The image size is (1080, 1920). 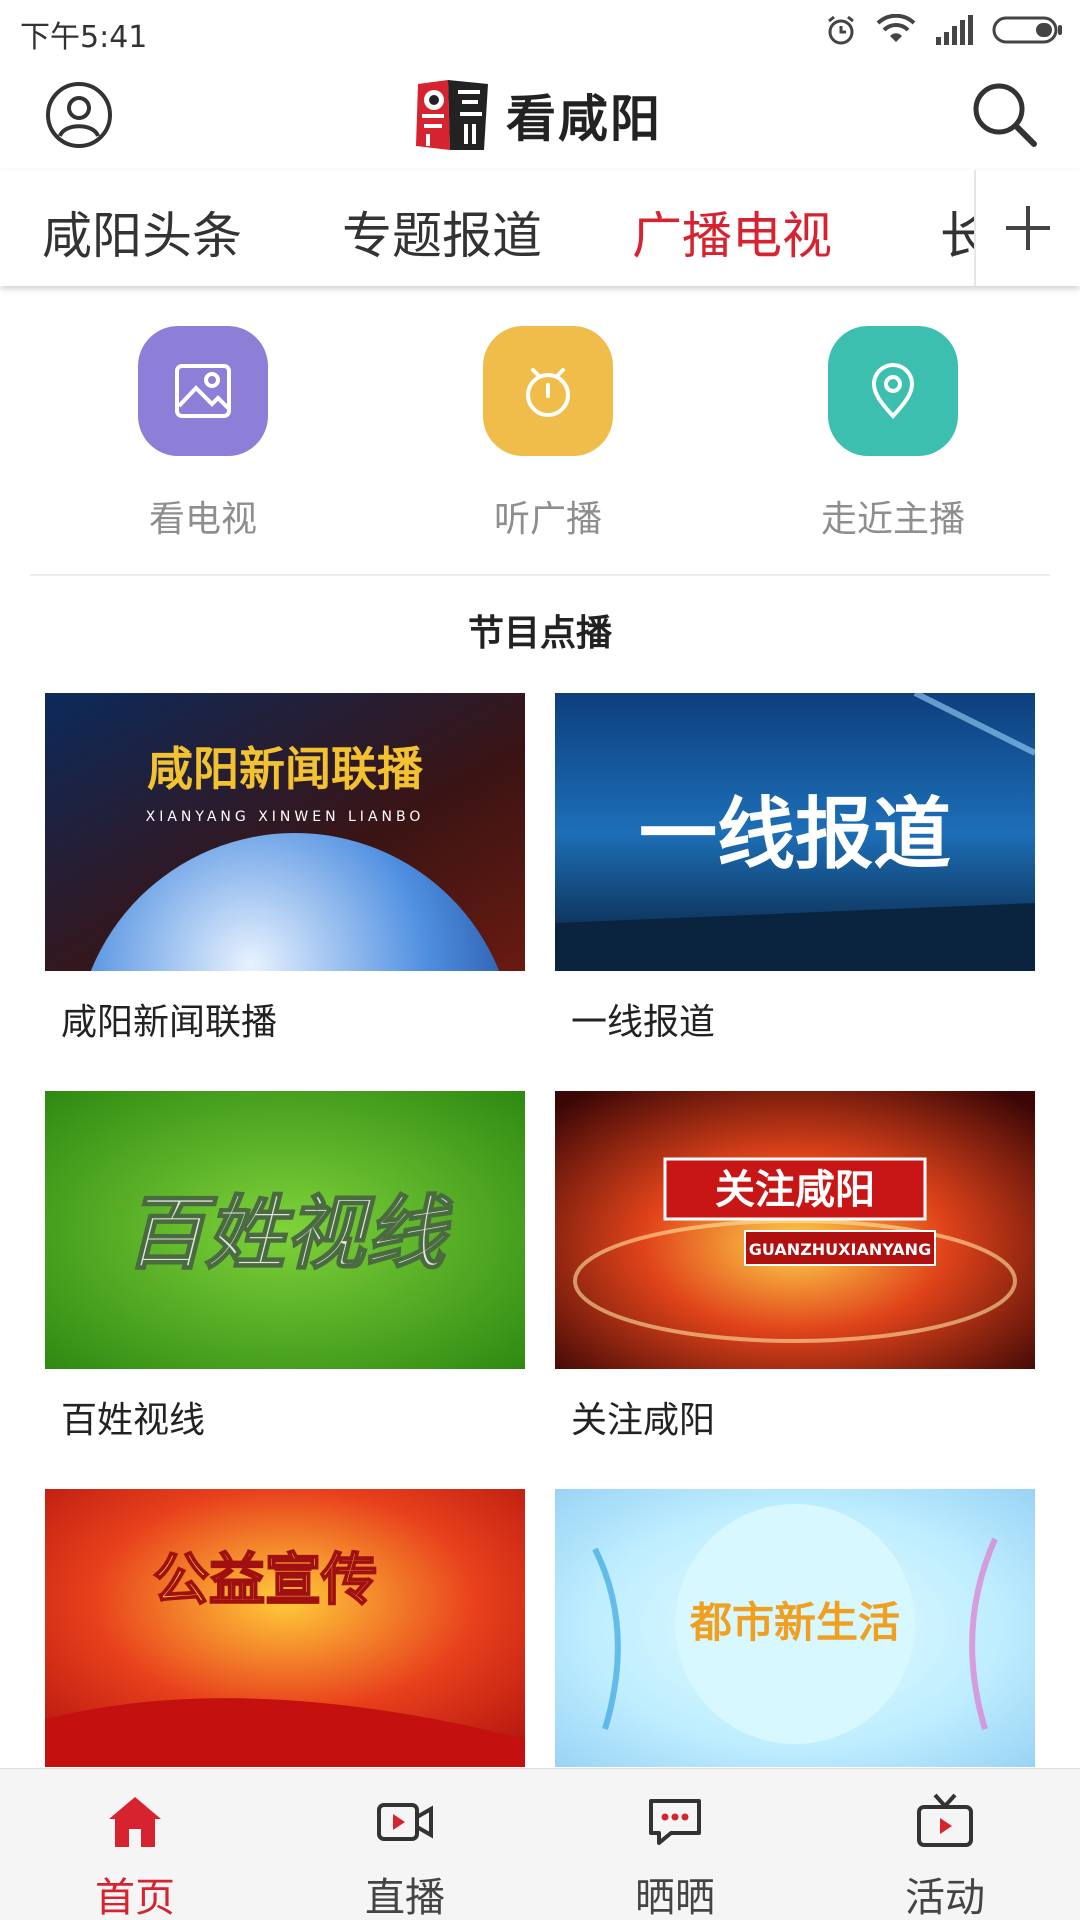 I want to click on thumb-title-6: 都市新生活, so click(x=794, y=1622).